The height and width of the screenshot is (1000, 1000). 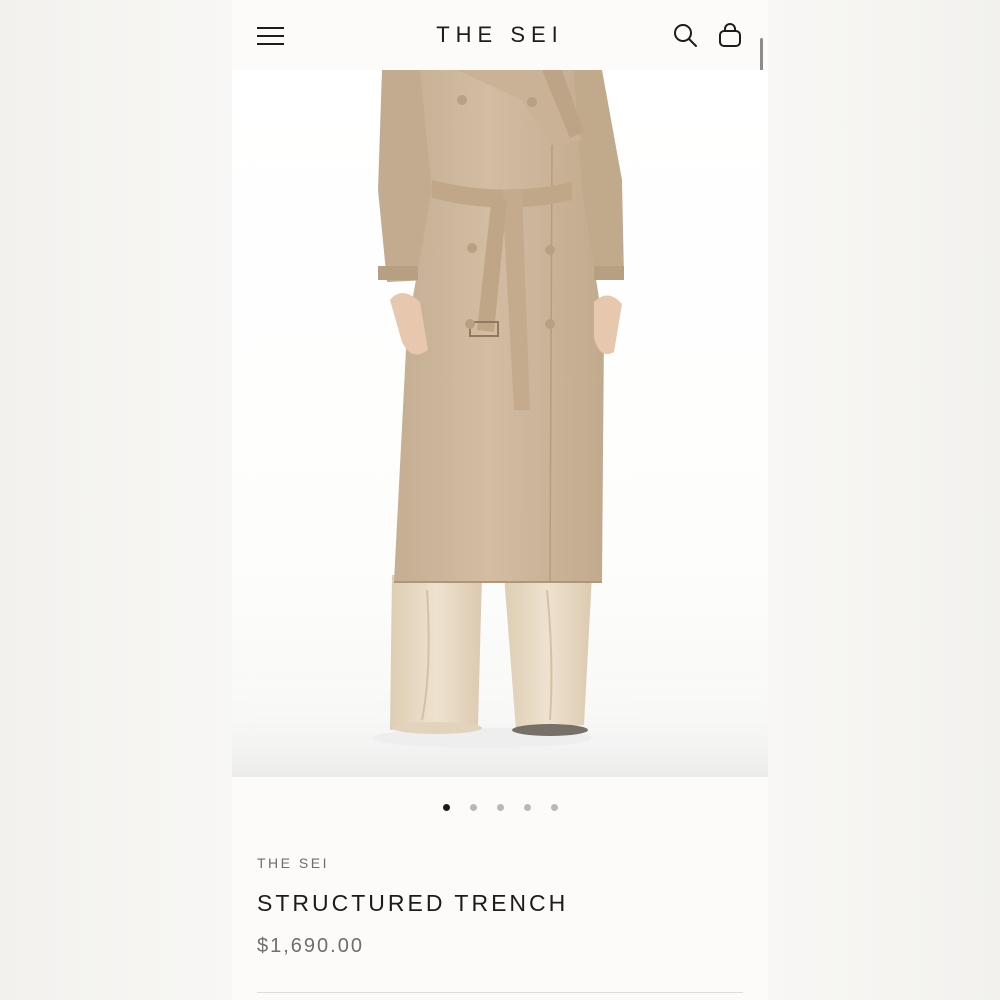 What do you see at coordinates (730, 35) in the screenshot?
I see `shopping-bag-icon` at bounding box center [730, 35].